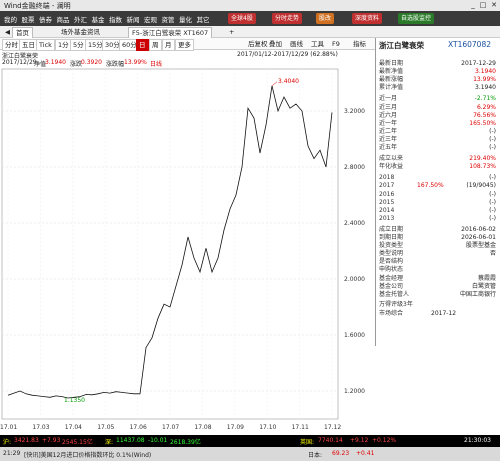 The image size is (500, 461). Describe the element at coordinates (250, 32) in the screenshot. I see `tab-bar: ◀ 首页 场外基金资讯 F5-浙江白鹭衰荣 XT1607 +` at that location.